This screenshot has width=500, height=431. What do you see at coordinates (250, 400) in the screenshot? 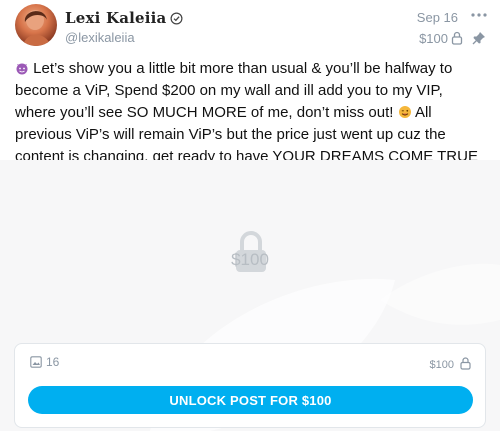
I see `unlock-post-button: UNLOCK POST FOR $100` at bounding box center [250, 400].